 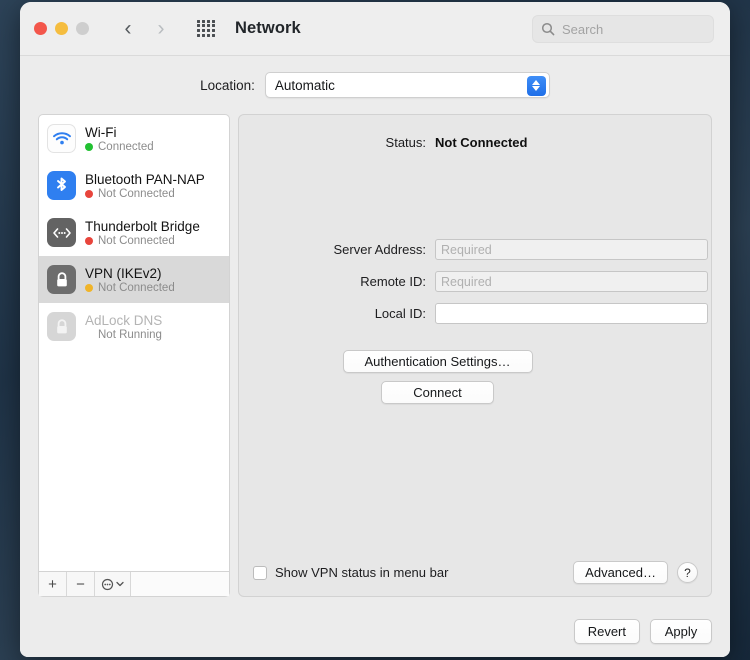 I want to click on status-label: Status:, so click(x=405, y=142).